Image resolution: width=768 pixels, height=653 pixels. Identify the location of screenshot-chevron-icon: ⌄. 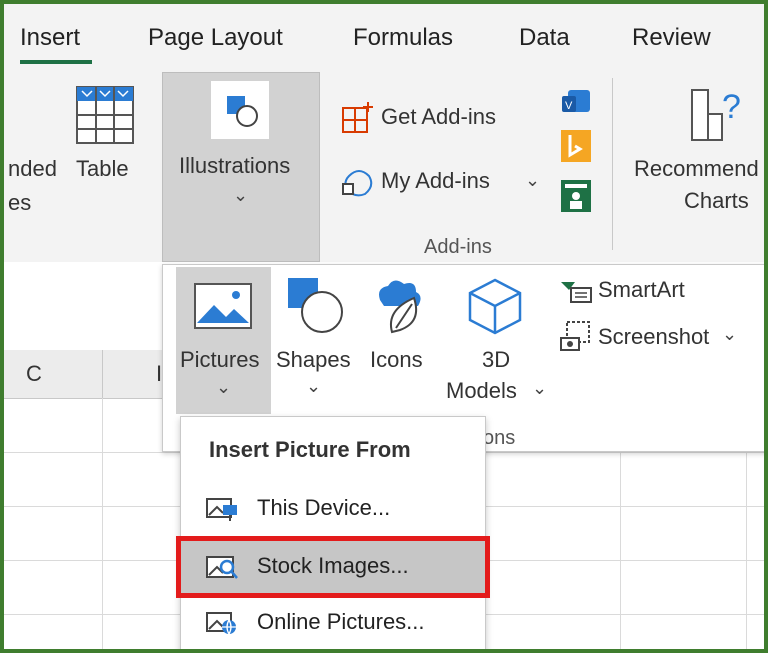
(729, 334).